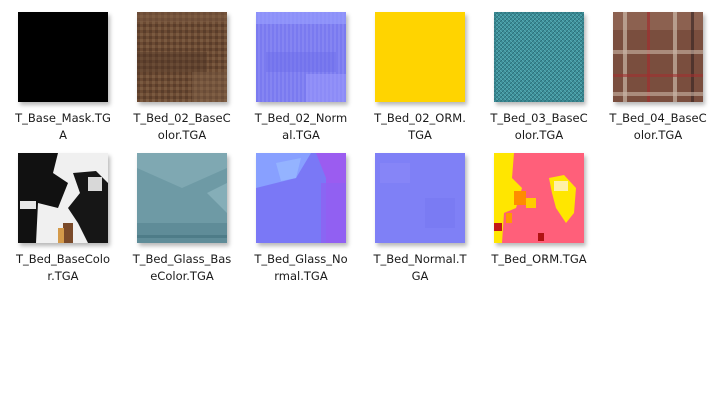 The height and width of the screenshot is (405, 720). What do you see at coordinates (182, 267) in the screenshot?
I see `file-name: T_Bed_Glass_Bas eColor.TGA` at bounding box center [182, 267].